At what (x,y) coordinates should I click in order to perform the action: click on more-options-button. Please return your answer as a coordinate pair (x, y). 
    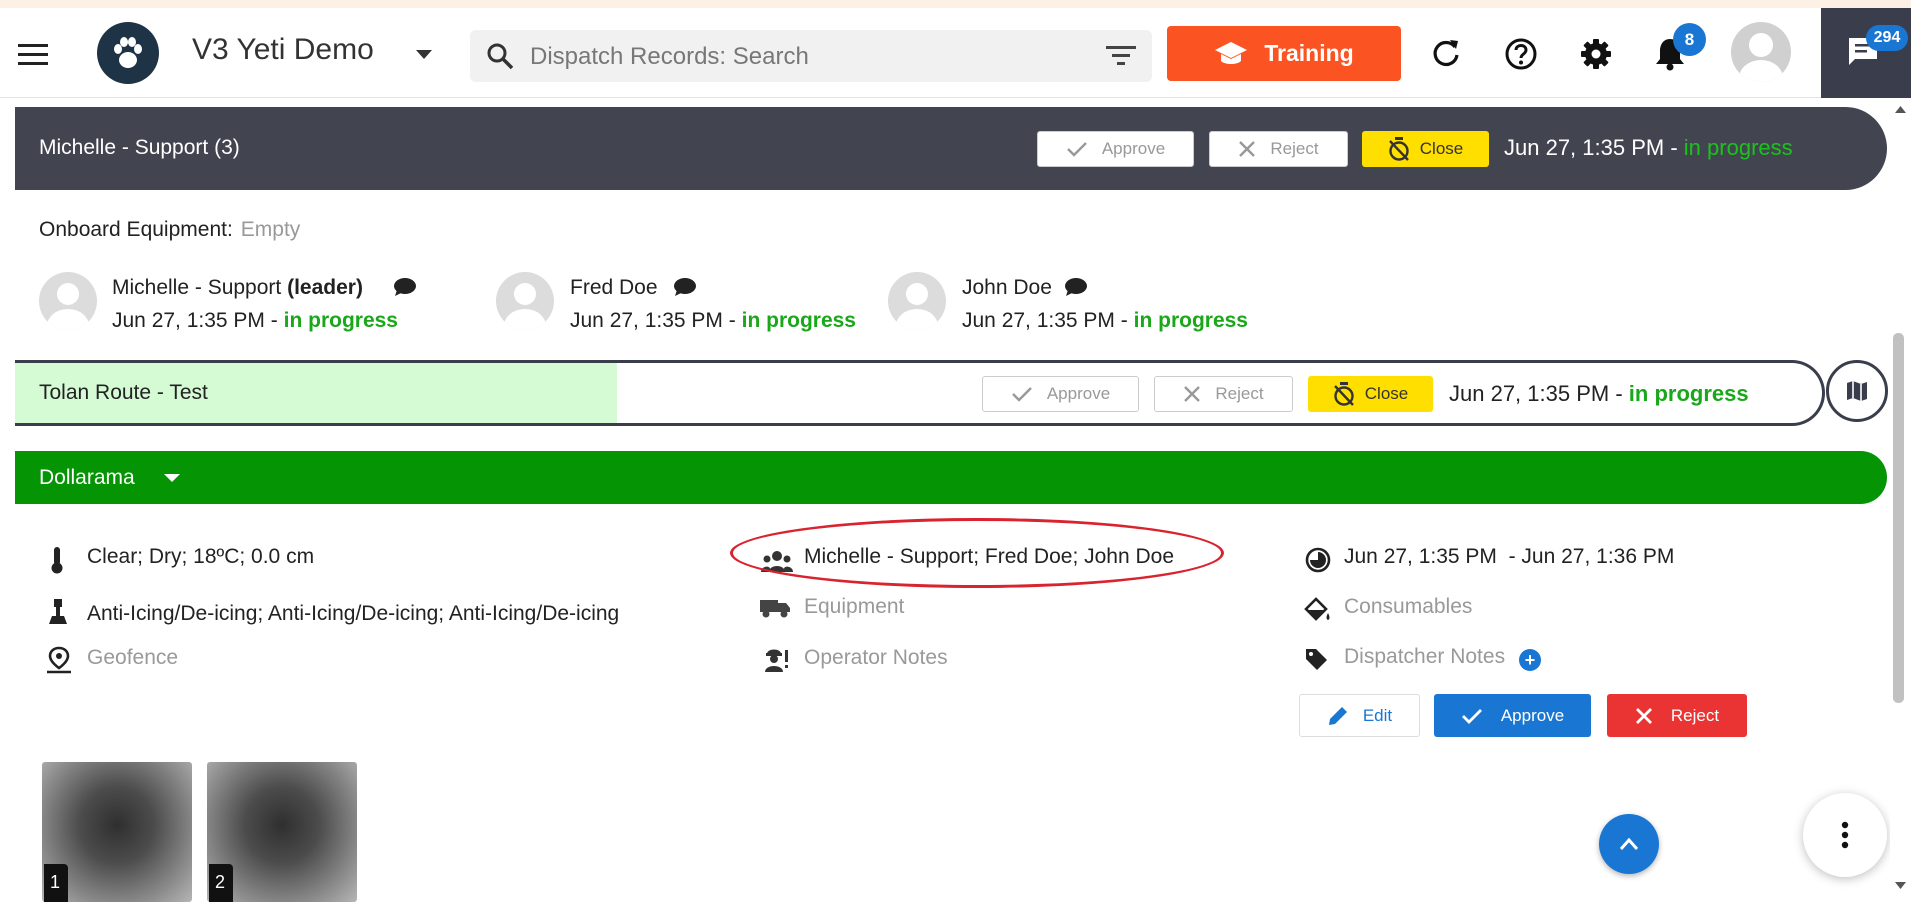
    Looking at the image, I should click on (1845, 835).